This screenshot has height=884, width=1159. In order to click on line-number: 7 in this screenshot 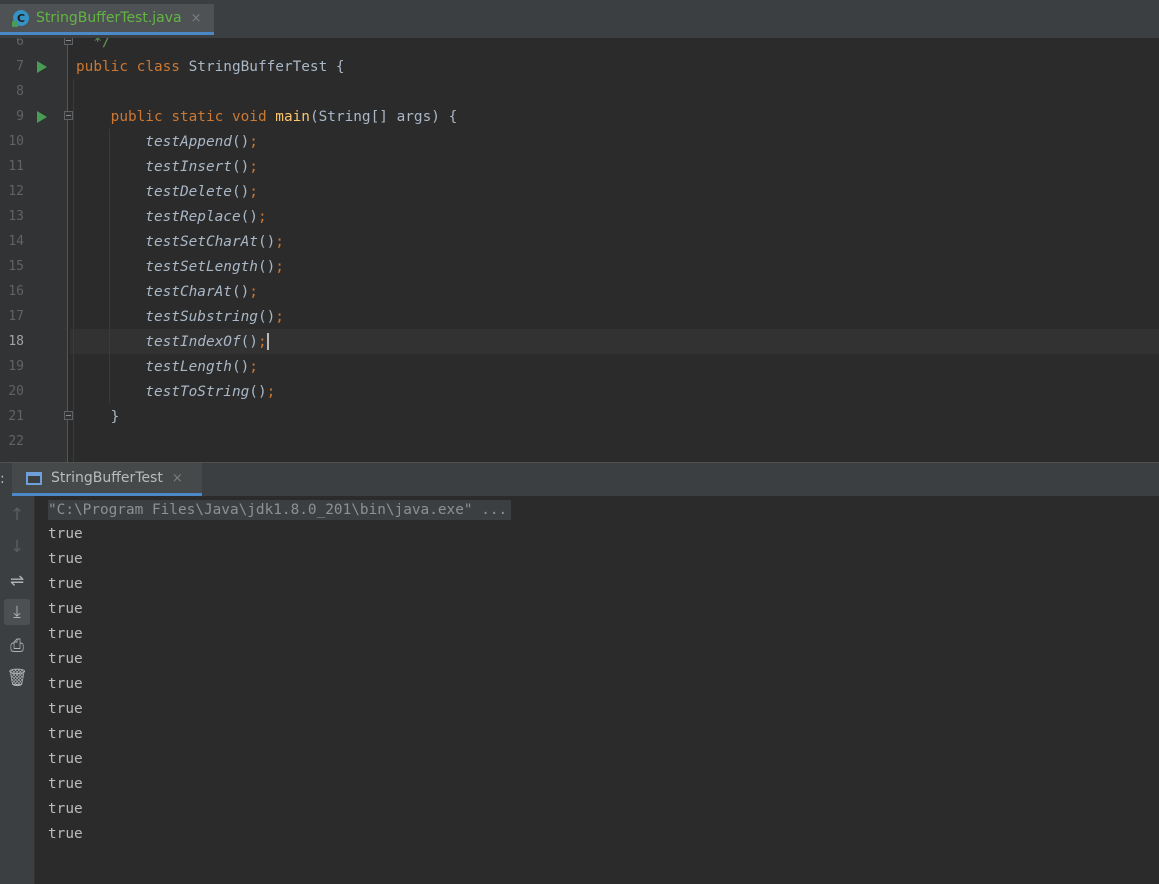, I will do `click(12, 66)`.